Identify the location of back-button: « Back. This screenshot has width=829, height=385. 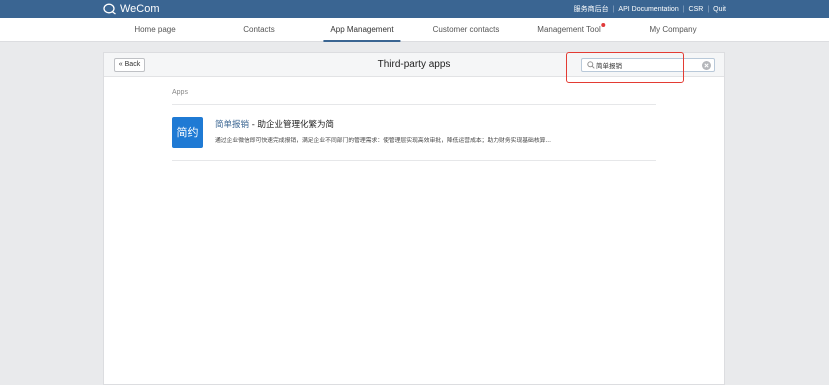
(129, 65).